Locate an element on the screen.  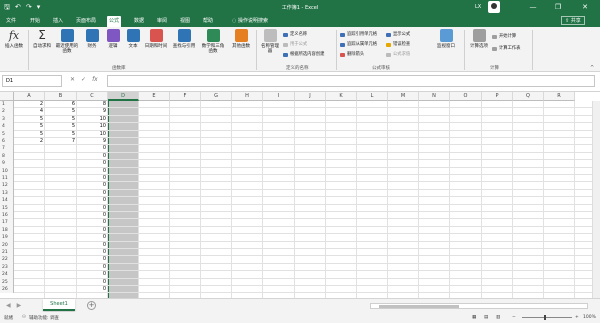
collapse-ribbon-icon: ^ is located at coordinates (592, 68).